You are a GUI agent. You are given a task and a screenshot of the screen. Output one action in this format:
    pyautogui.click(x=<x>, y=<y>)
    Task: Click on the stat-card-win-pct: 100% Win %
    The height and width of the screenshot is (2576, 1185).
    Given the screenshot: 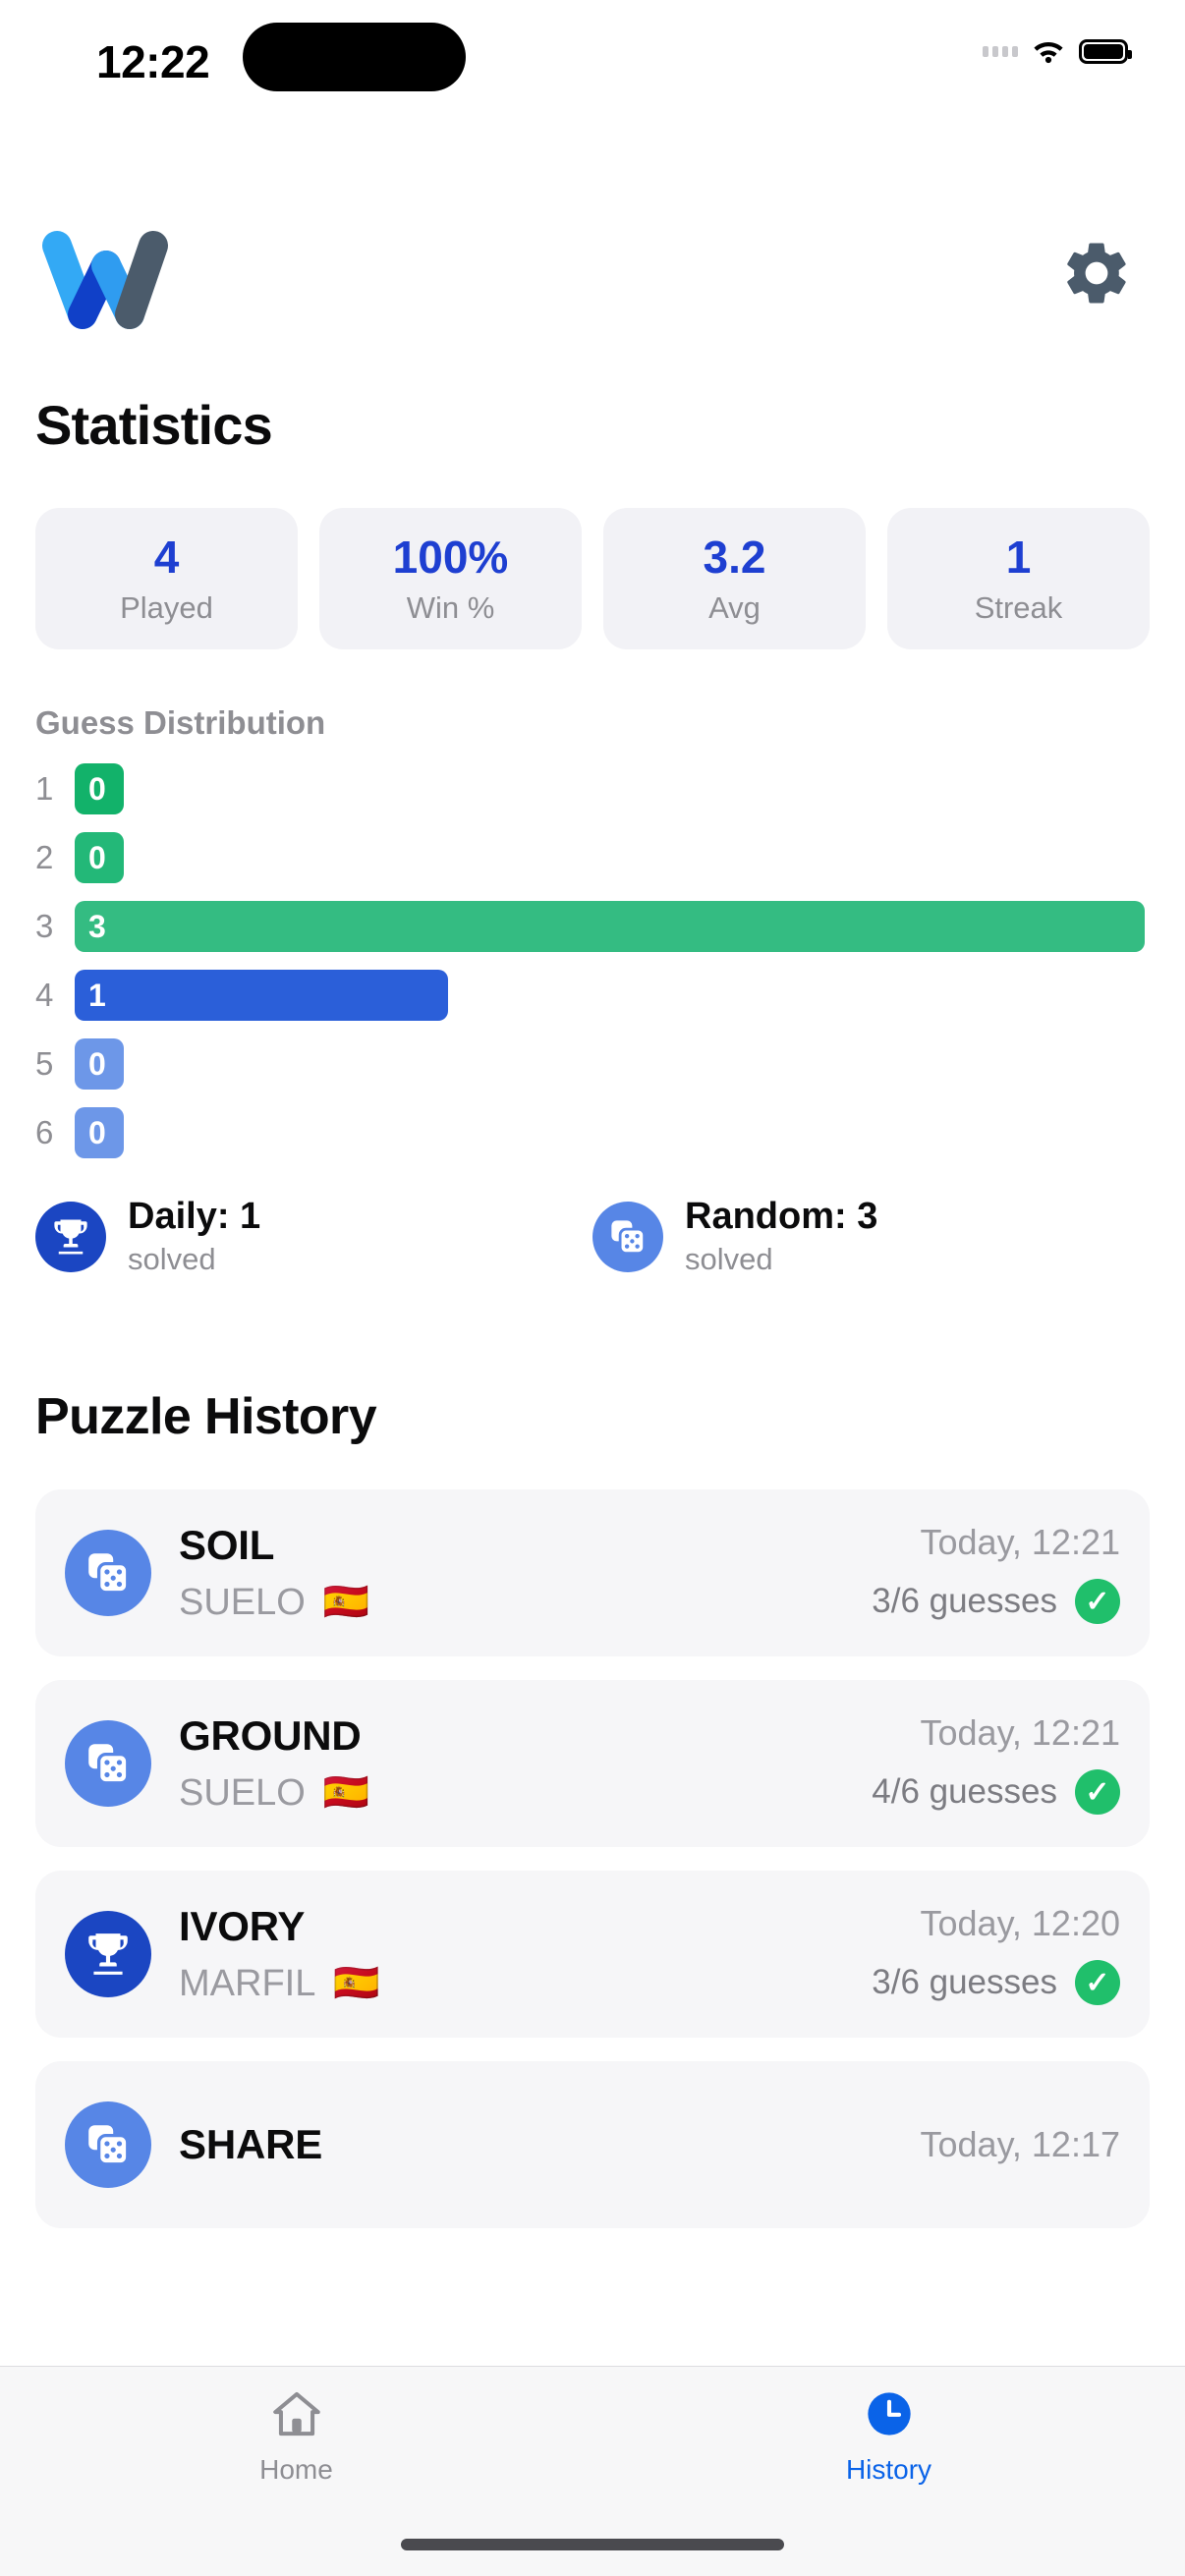 What is the action you would take?
    pyautogui.click(x=451, y=579)
    